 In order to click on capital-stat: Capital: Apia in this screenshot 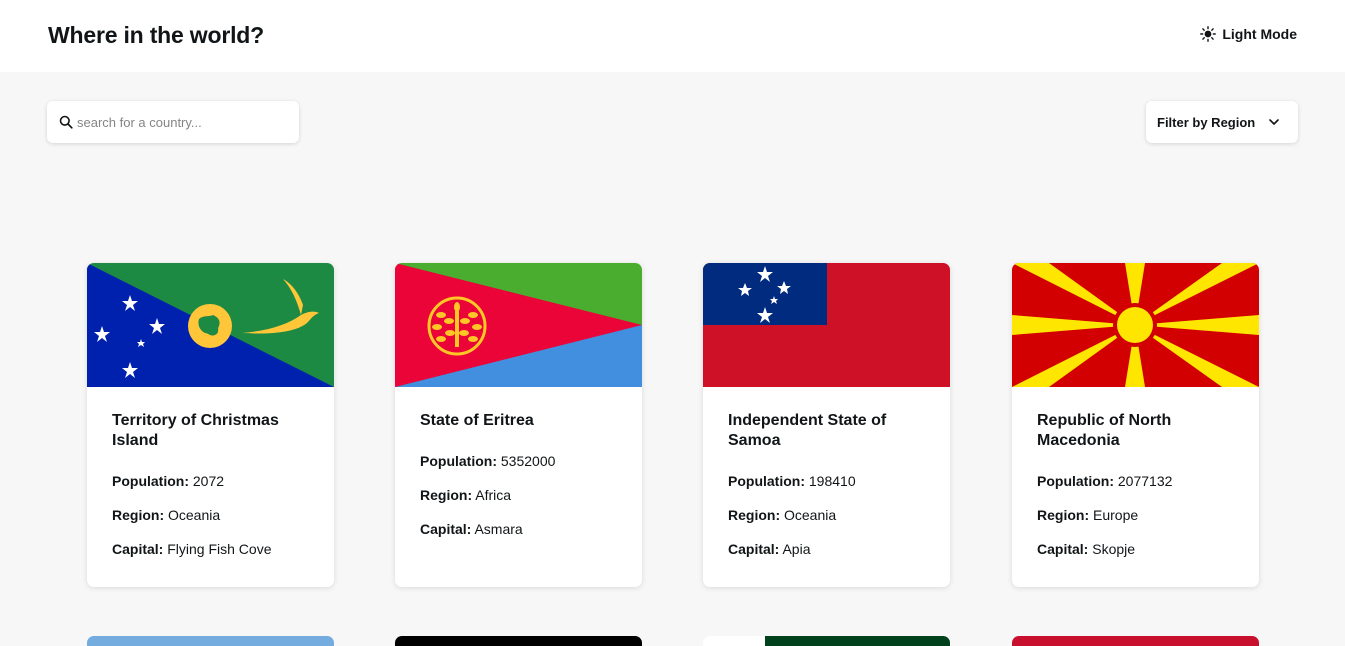, I will do `click(769, 549)`.